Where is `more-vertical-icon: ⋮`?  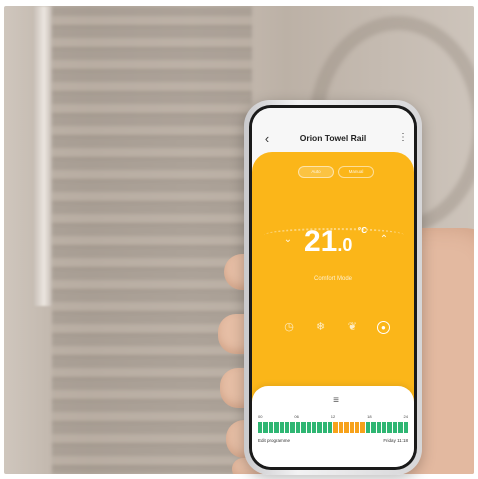 more-vertical-icon: ⋮ is located at coordinates (403, 138).